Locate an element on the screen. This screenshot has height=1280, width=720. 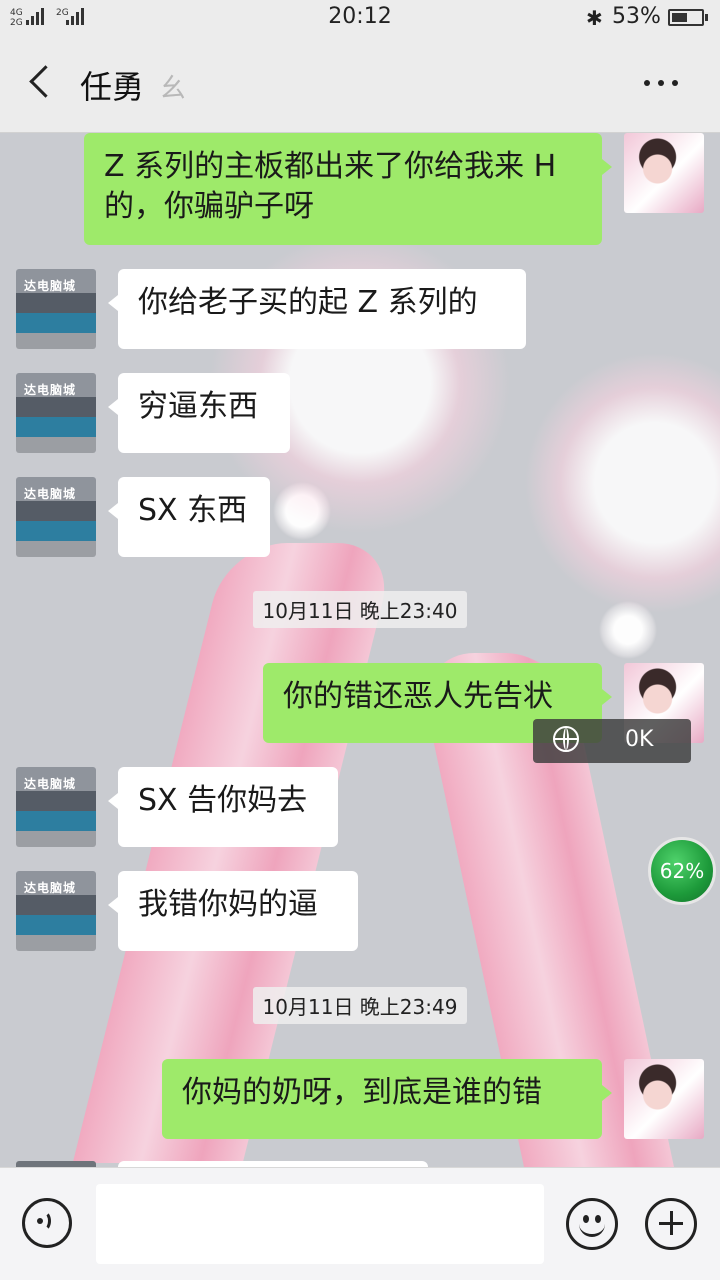
timestamp-text: 10月11日 晚上23:40 is located at coordinates (360, 609).